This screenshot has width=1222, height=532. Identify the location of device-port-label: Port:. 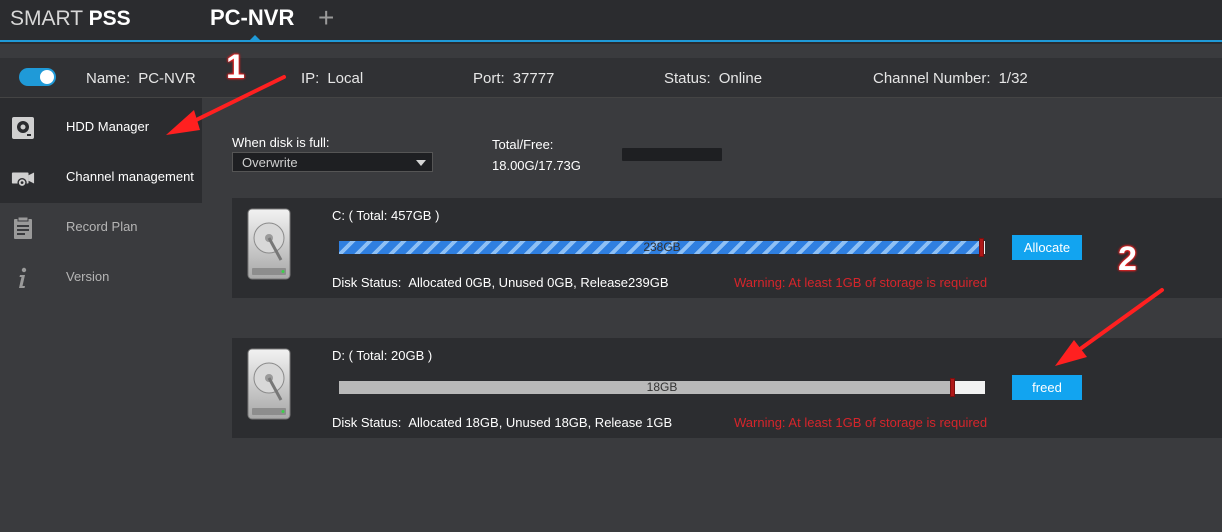
(489, 78).